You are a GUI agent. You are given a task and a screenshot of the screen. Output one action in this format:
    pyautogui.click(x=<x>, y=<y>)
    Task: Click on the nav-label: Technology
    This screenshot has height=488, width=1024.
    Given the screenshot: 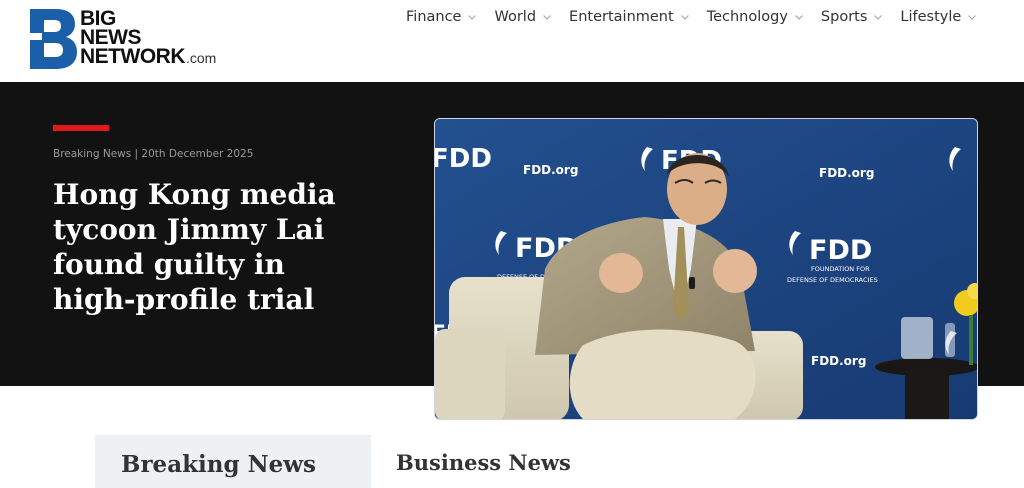 What is the action you would take?
    pyautogui.click(x=747, y=17)
    